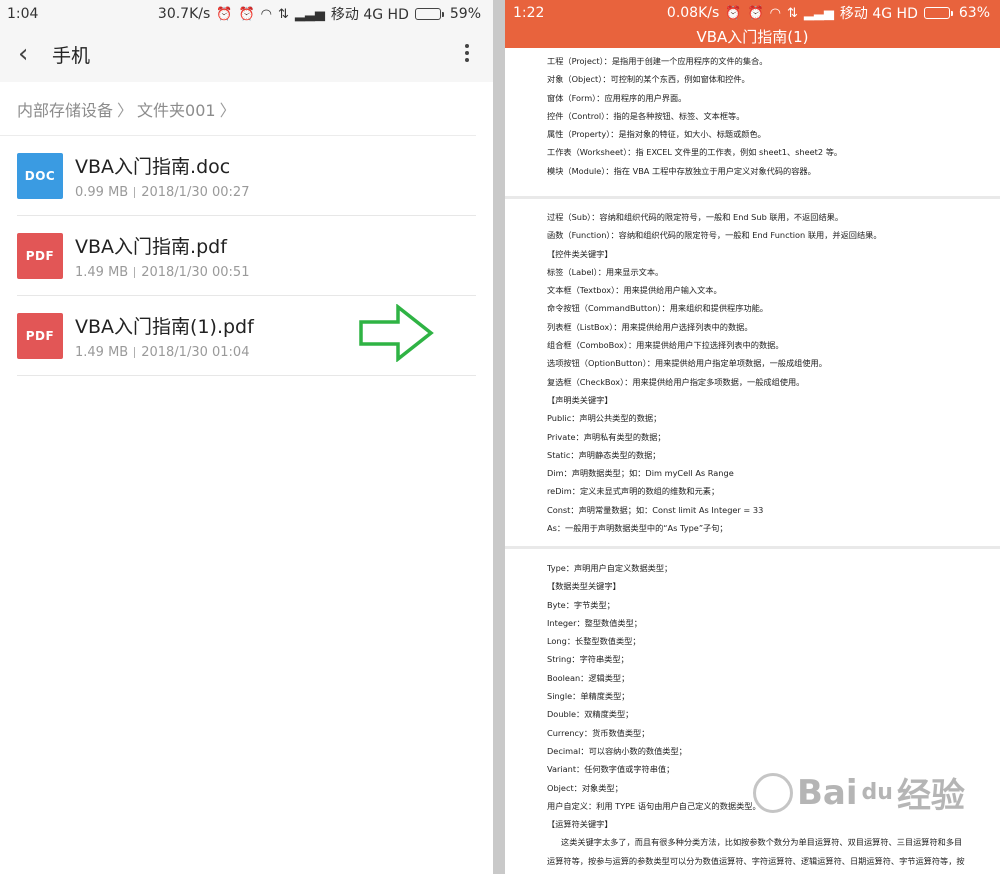 The width and height of the screenshot is (1000, 874). Describe the element at coordinates (176, 109) in the screenshot. I see `breadcrumb-item-folder: 文件夹001` at that location.